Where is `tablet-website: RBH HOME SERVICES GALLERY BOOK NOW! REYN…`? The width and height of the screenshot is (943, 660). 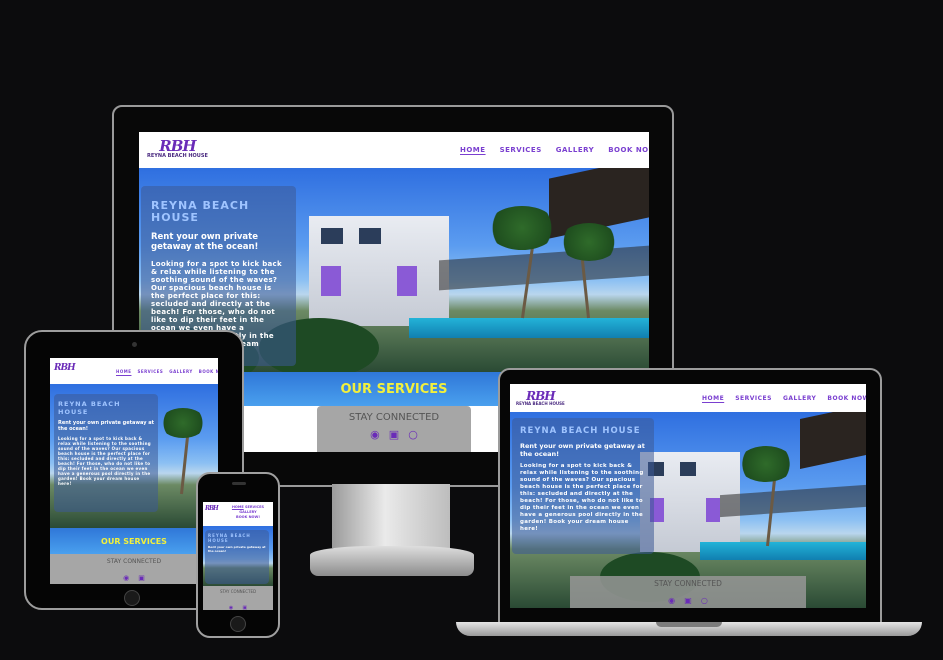
tablet-website: RBH HOME SERVICES GALLERY BOOK NOW! REYN… is located at coordinates (134, 471).